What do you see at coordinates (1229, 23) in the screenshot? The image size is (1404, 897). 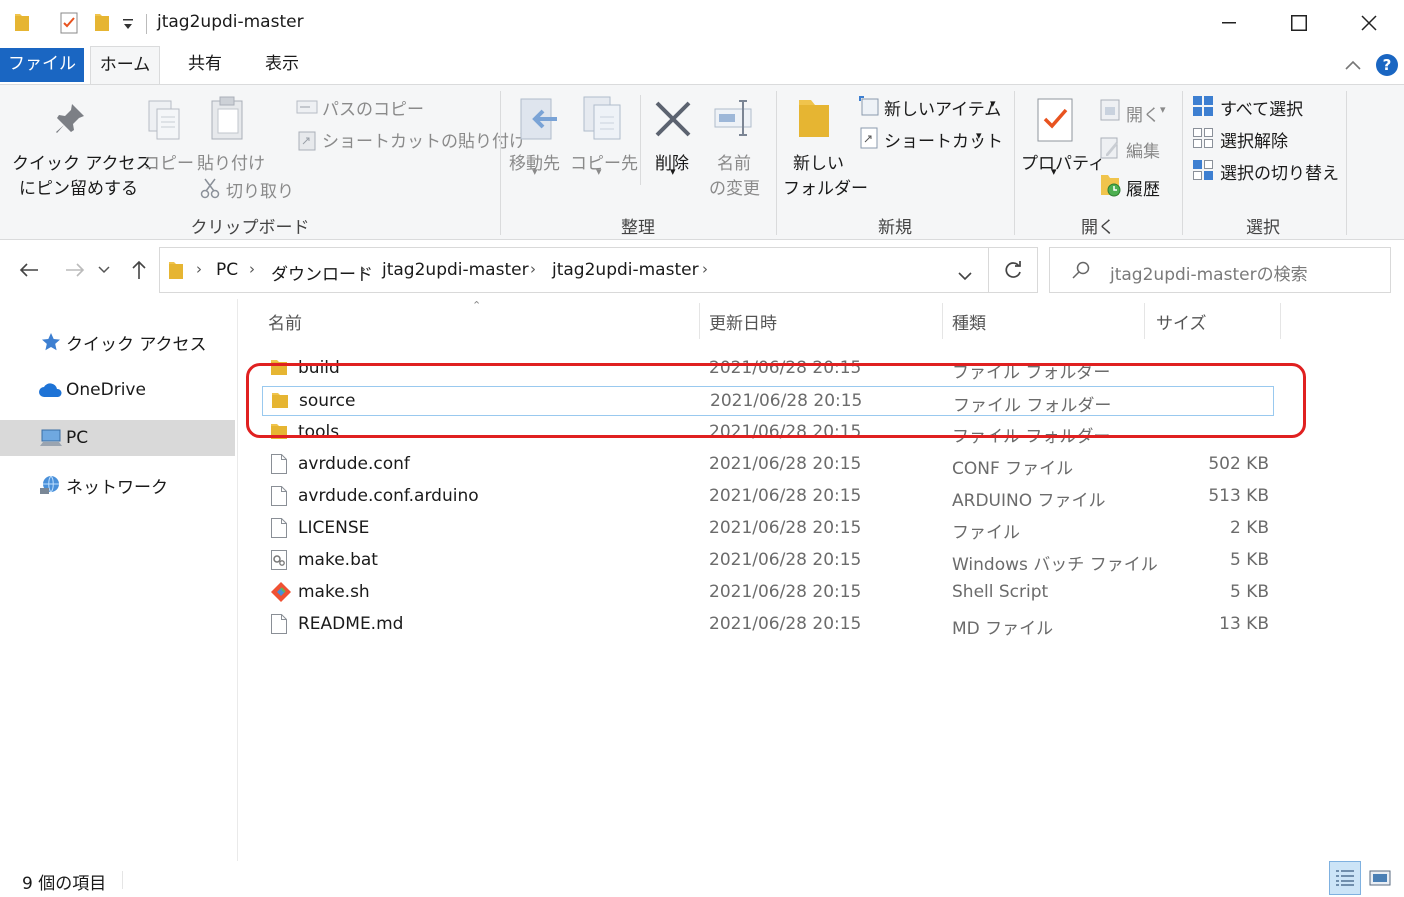 I see `minimize-button` at bounding box center [1229, 23].